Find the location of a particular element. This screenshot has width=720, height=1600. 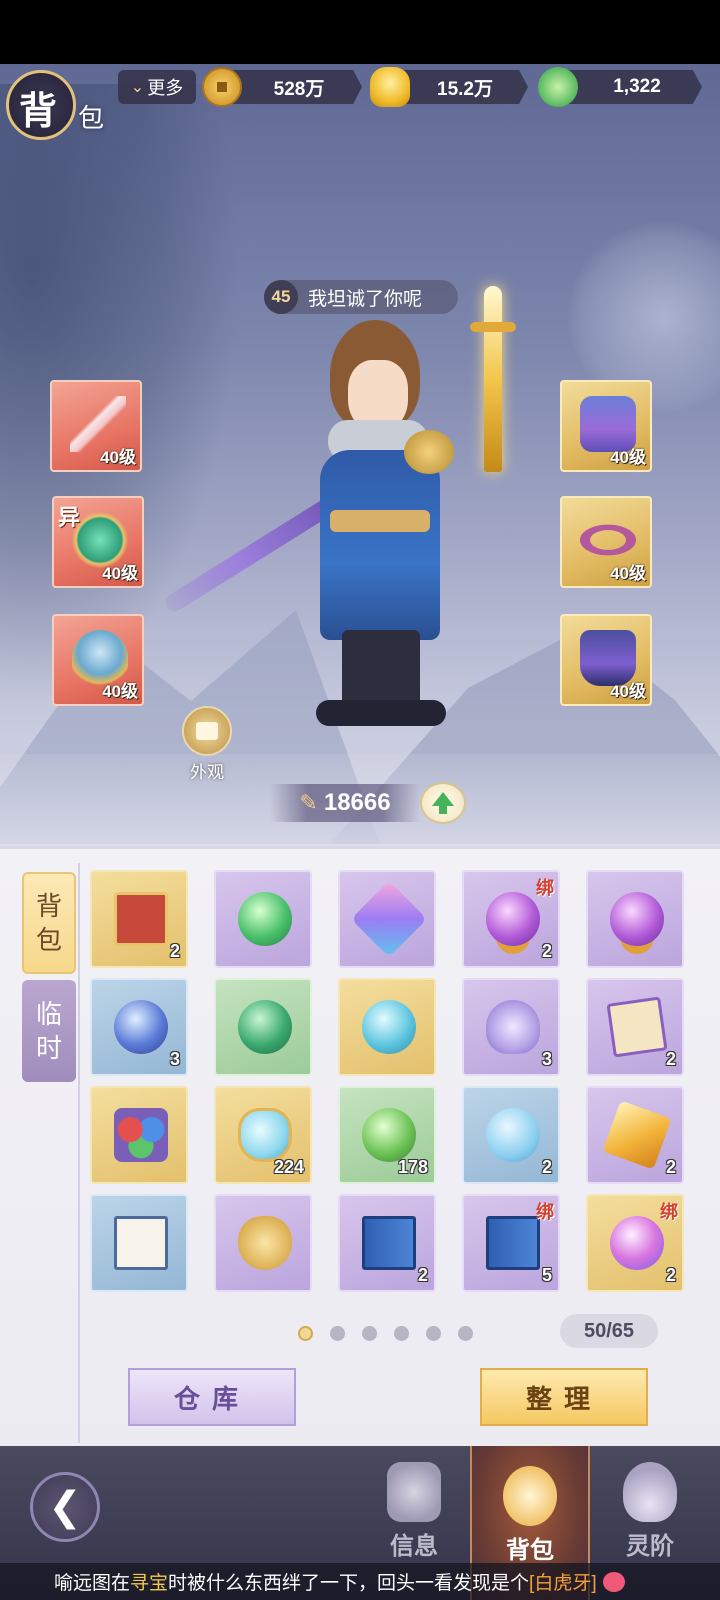

equip-slot-armor: 40级 is located at coordinates (606, 426).